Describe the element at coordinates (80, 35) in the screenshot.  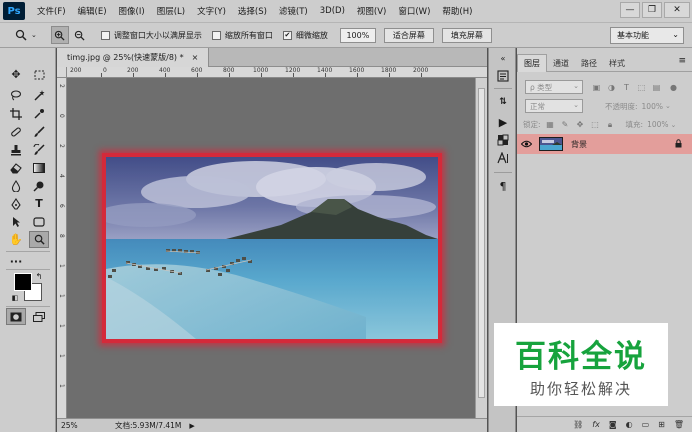
I see `zoom-out-icon` at that location.